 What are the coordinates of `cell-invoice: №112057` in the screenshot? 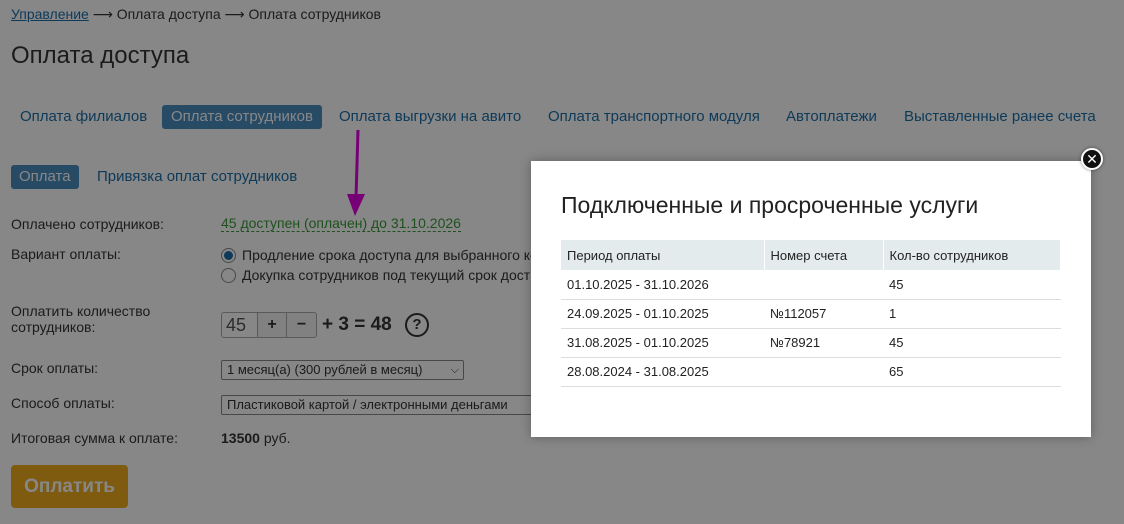 It's located at (823, 314).